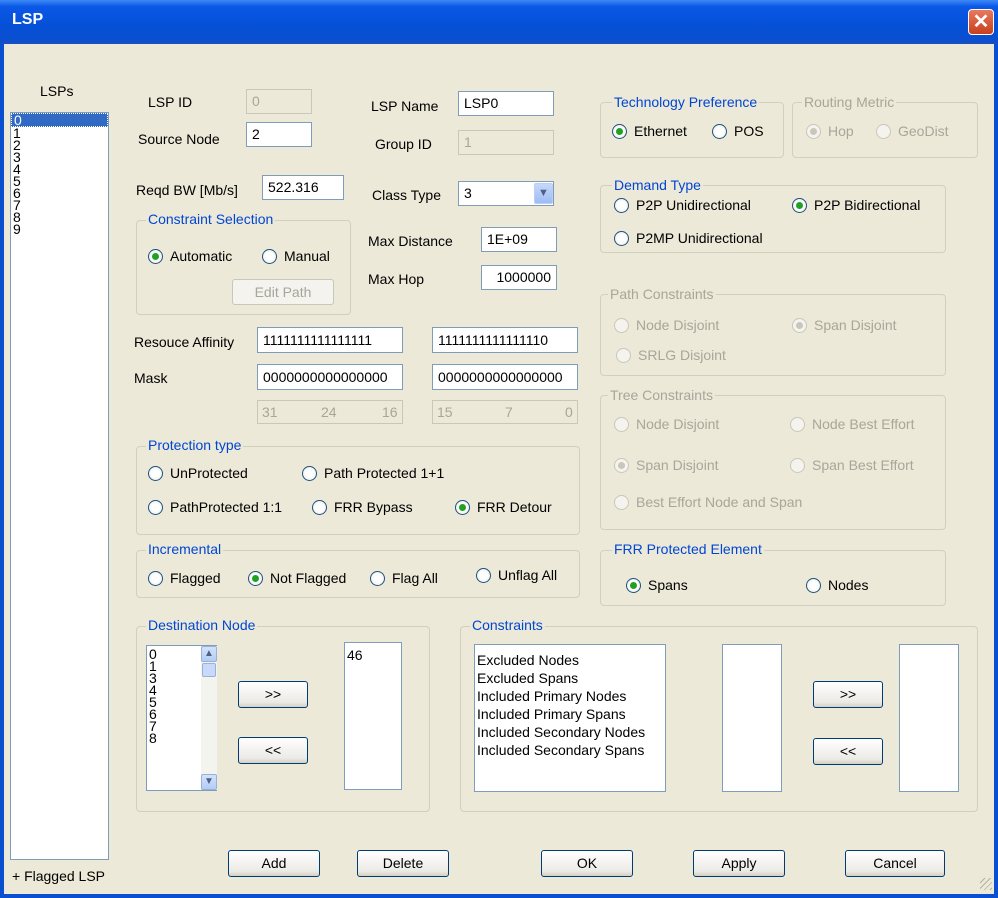 The width and height of the screenshot is (998, 898). What do you see at coordinates (505, 340) in the screenshot?
I see `resource-affinity-low-field: 1111111111111110` at bounding box center [505, 340].